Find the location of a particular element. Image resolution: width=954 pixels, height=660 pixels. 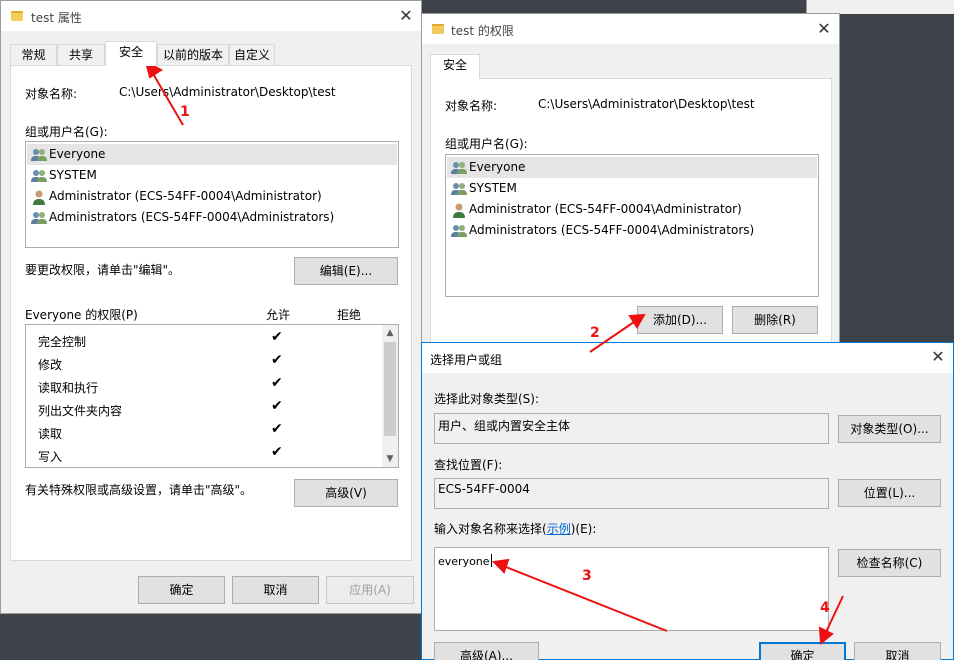

deny-header: 拒绝 is located at coordinates (349, 315).